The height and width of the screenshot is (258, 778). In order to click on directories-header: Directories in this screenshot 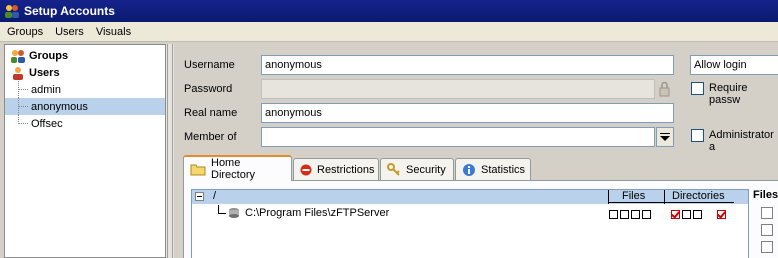, I will do `click(698, 196)`.